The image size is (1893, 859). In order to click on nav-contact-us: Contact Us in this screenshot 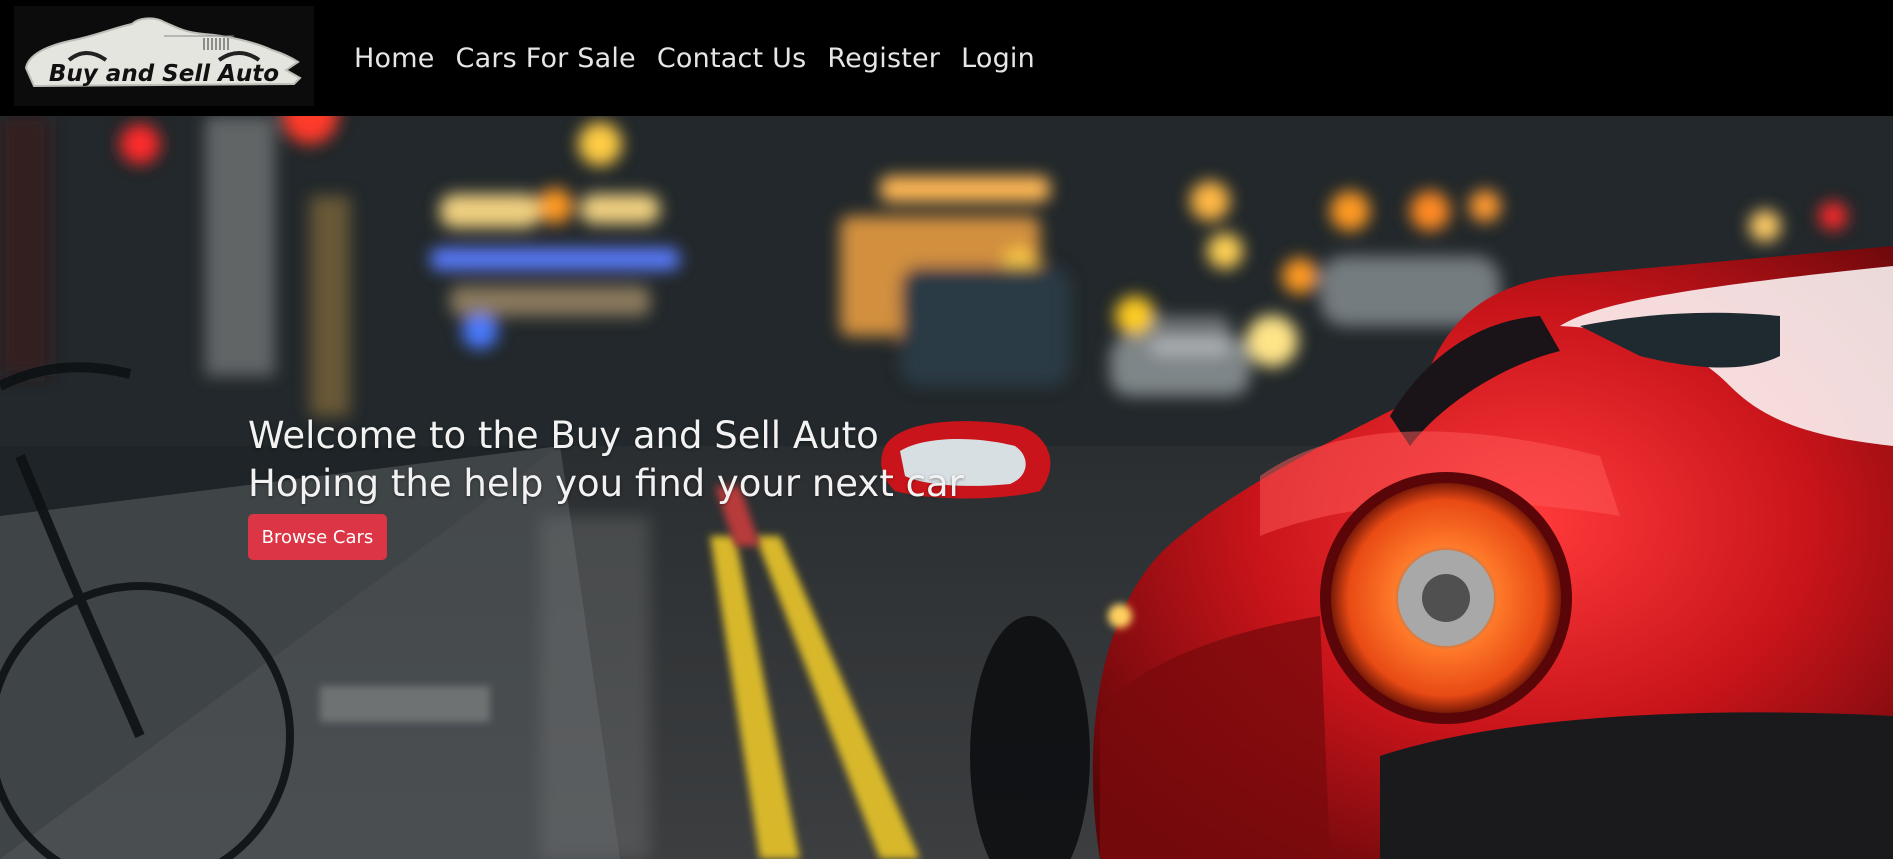, I will do `click(731, 58)`.